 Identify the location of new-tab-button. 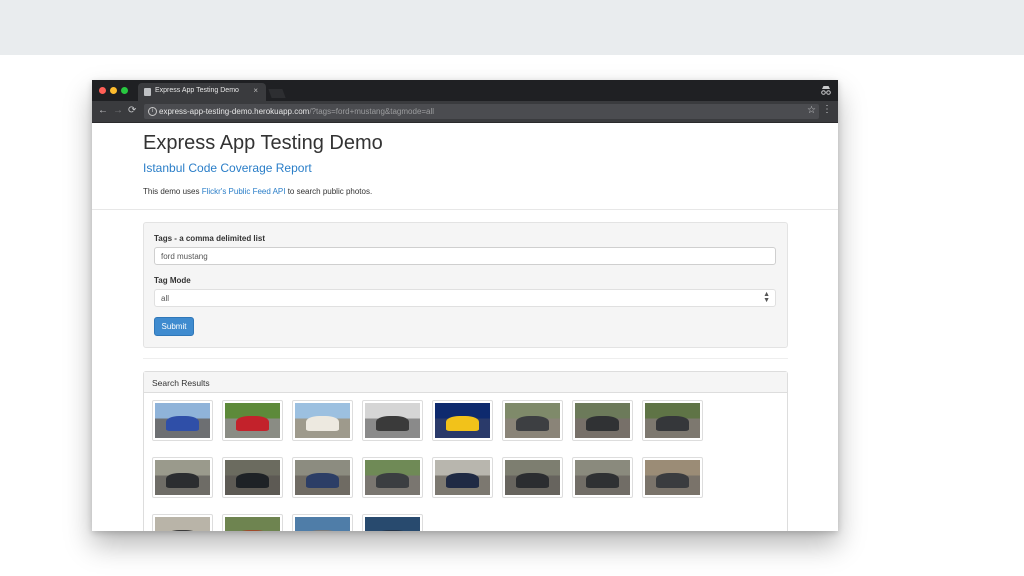
(277, 93).